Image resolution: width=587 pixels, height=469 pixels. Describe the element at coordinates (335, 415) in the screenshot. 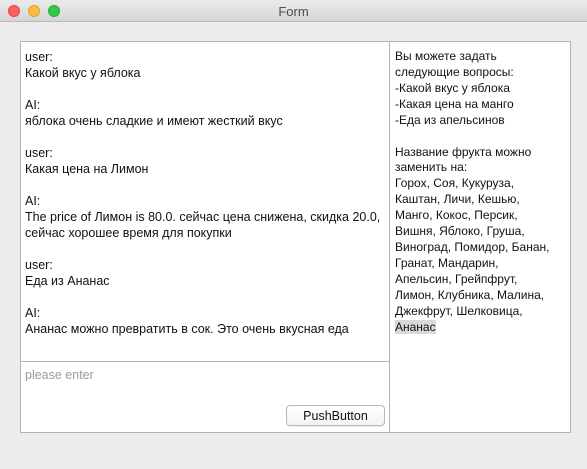

I see `push-button: PushButton` at that location.